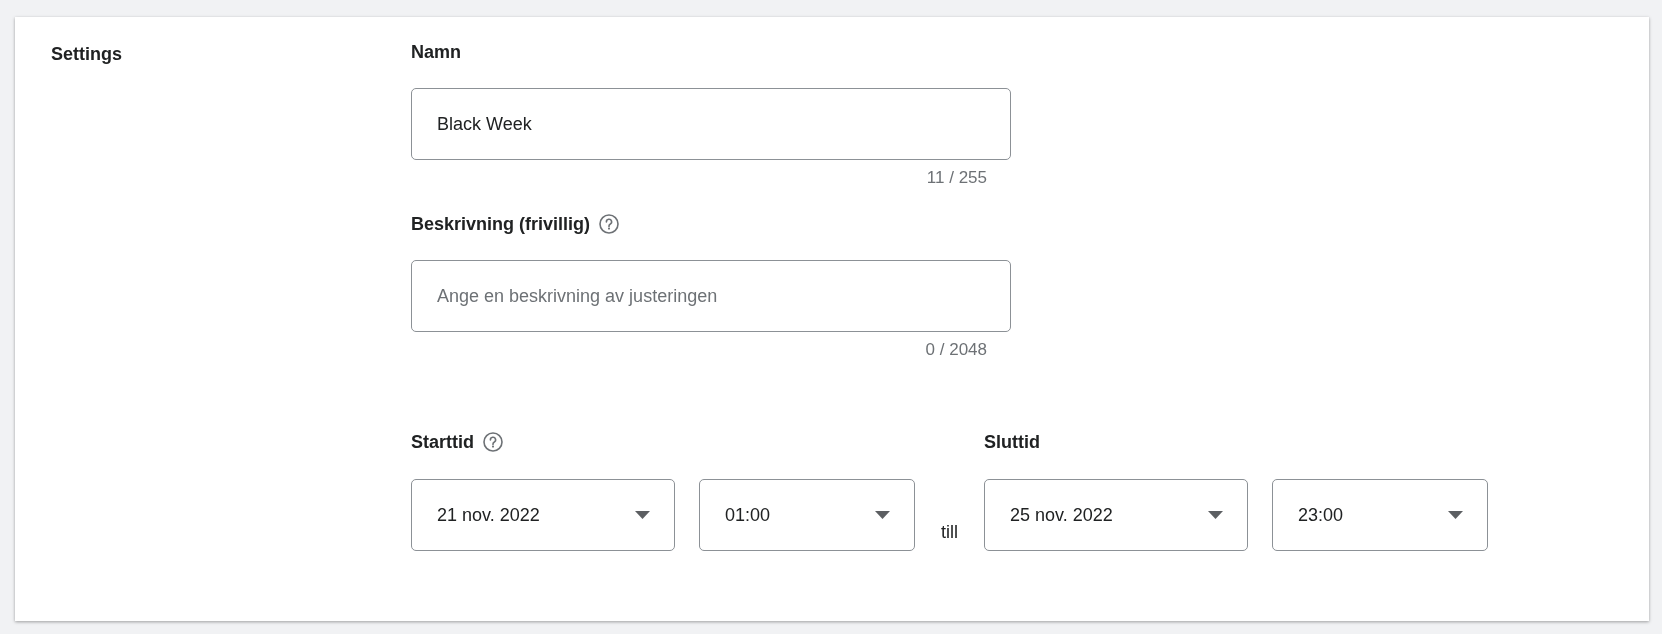  What do you see at coordinates (711, 296) in the screenshot?
I see `description-input: Ange en beskrivning av justeringen` at bounding box center [711, 296].